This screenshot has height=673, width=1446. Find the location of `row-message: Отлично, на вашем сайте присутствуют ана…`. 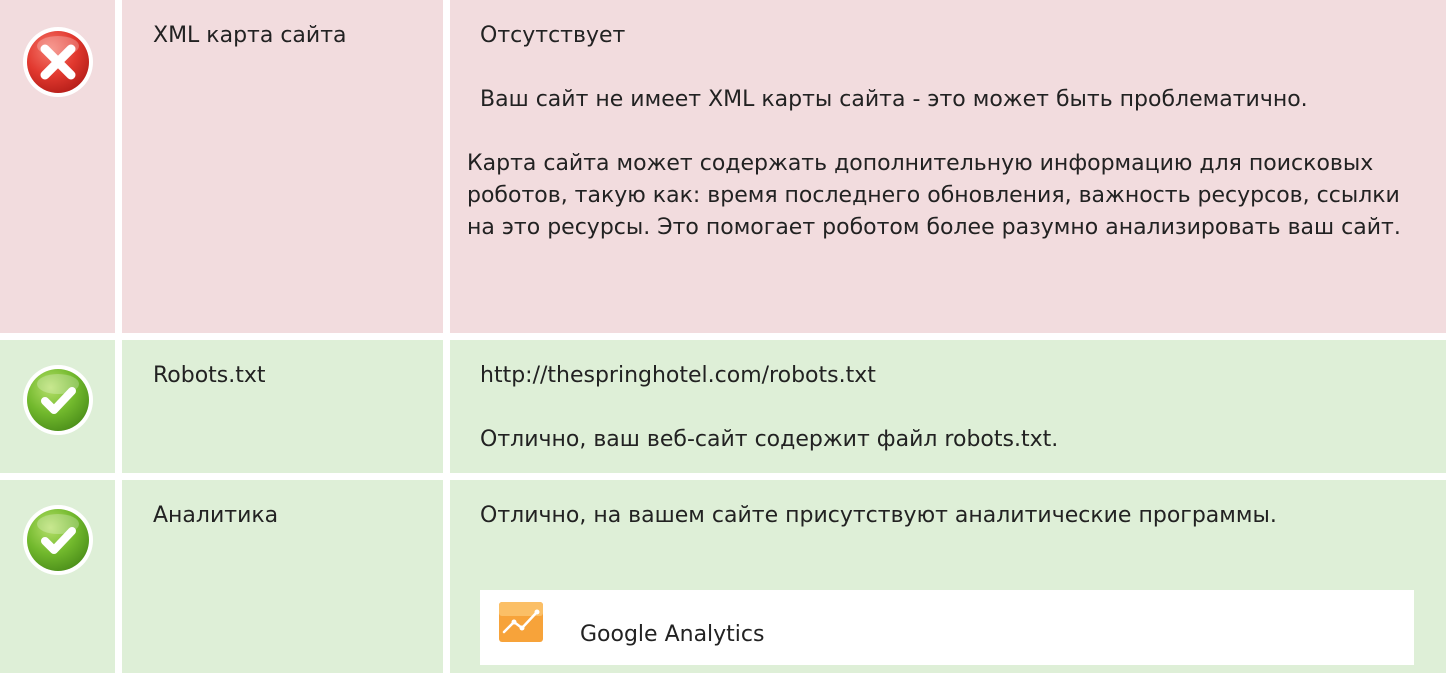

row-message: Отлично, на вашем сайте присутствуют ана… is located at coordinates (878, 515).